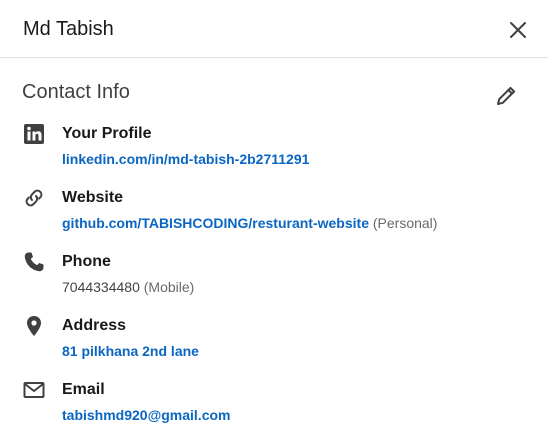 This screenshot has width=548, height=435. What do you see at coordinates (68, 29) in the screenshot?
I see `modal-title: Md Tabish` at bounding box center [68, 29].